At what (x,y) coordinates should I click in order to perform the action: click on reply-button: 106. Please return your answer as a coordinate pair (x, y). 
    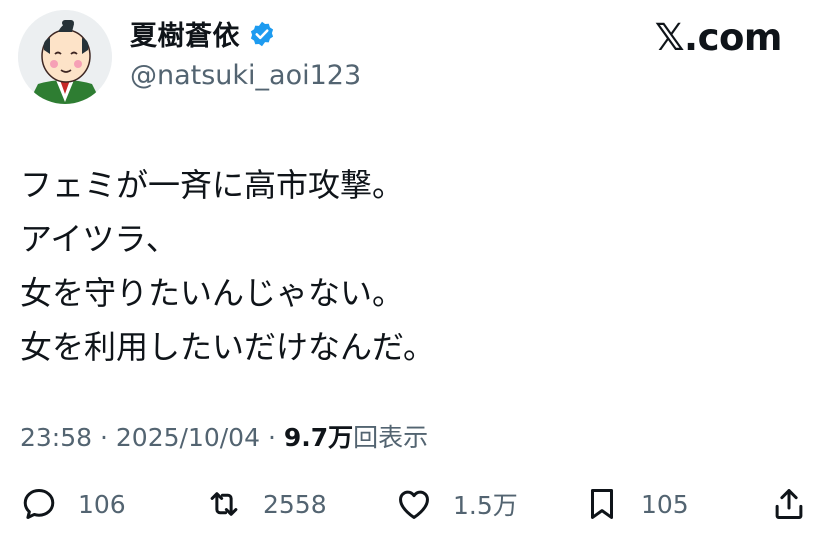
    Looking at the image, I should click on (73, 504).